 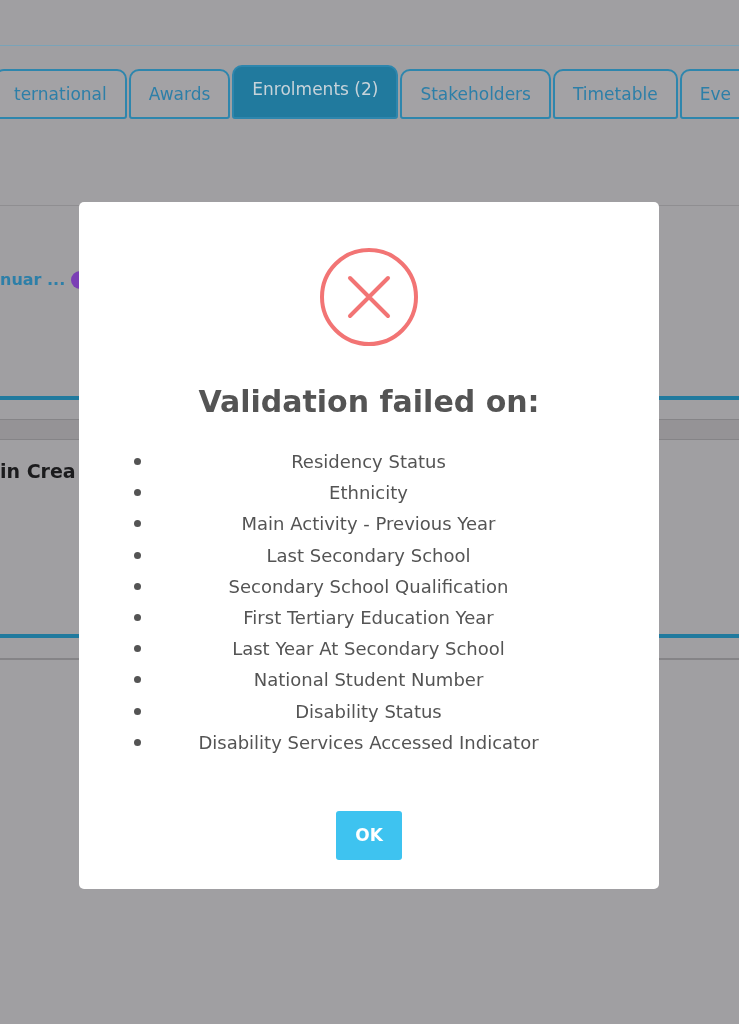 I want to click on failed-field: Main Activity - Previous Year, so click(x=372, y=524).